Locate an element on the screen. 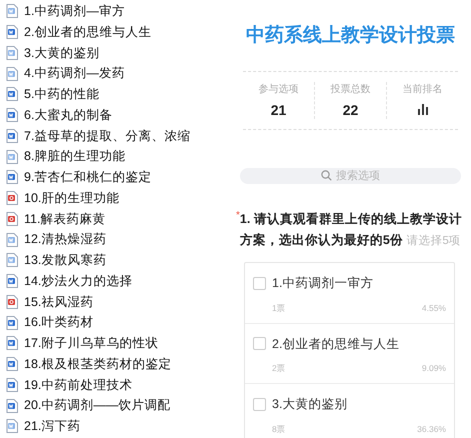 The width and height of the screenshot is (471, 438). file-name: 9.苦杏仁和桃仁的鉴定 is located at coordinates (88, 177).